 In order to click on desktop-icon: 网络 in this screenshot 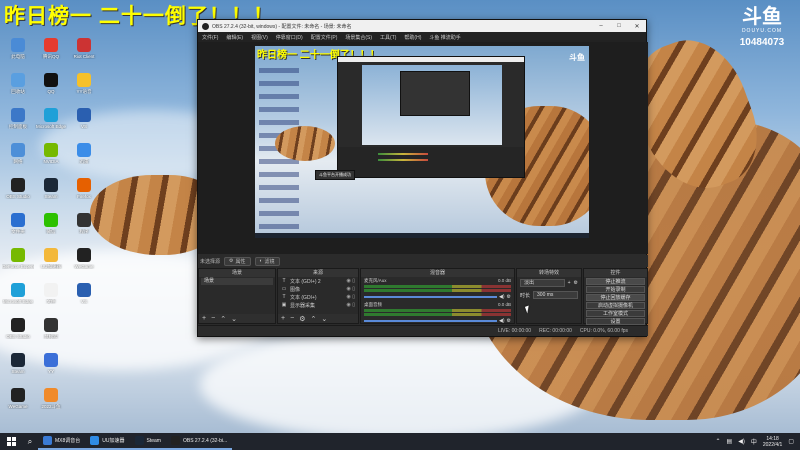, I will do `click(18, 158)`.